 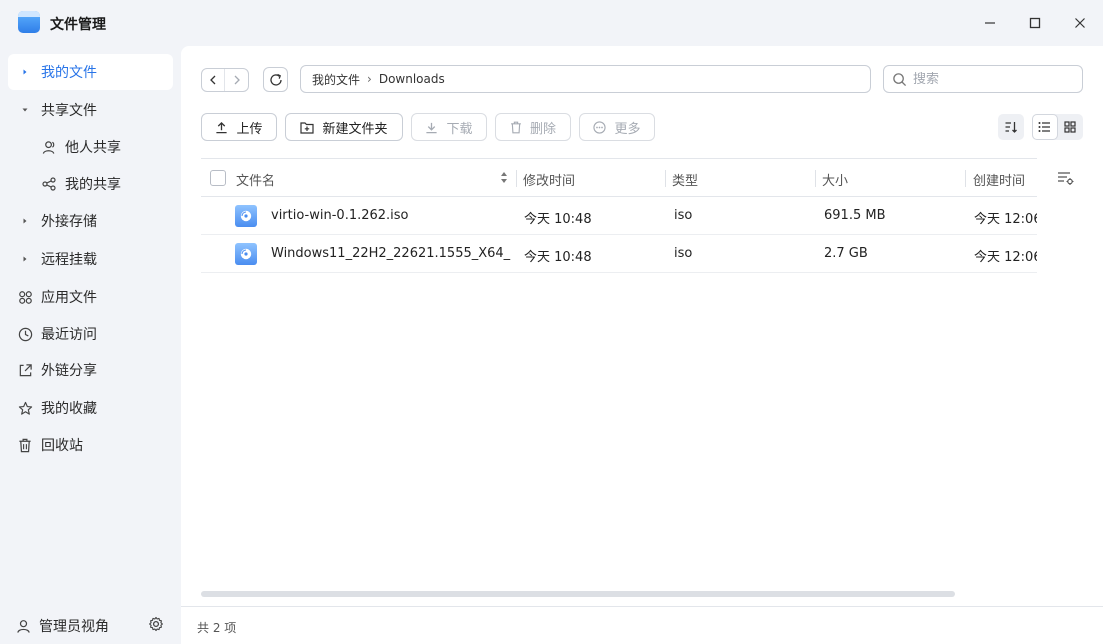 I want to click on title-bar: 文件管理, so click(x=551, y=23).